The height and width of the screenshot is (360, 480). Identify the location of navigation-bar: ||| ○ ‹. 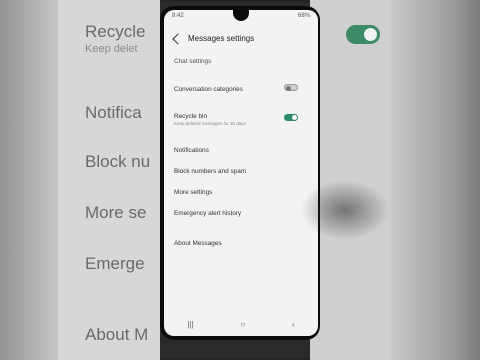
(241, 324).